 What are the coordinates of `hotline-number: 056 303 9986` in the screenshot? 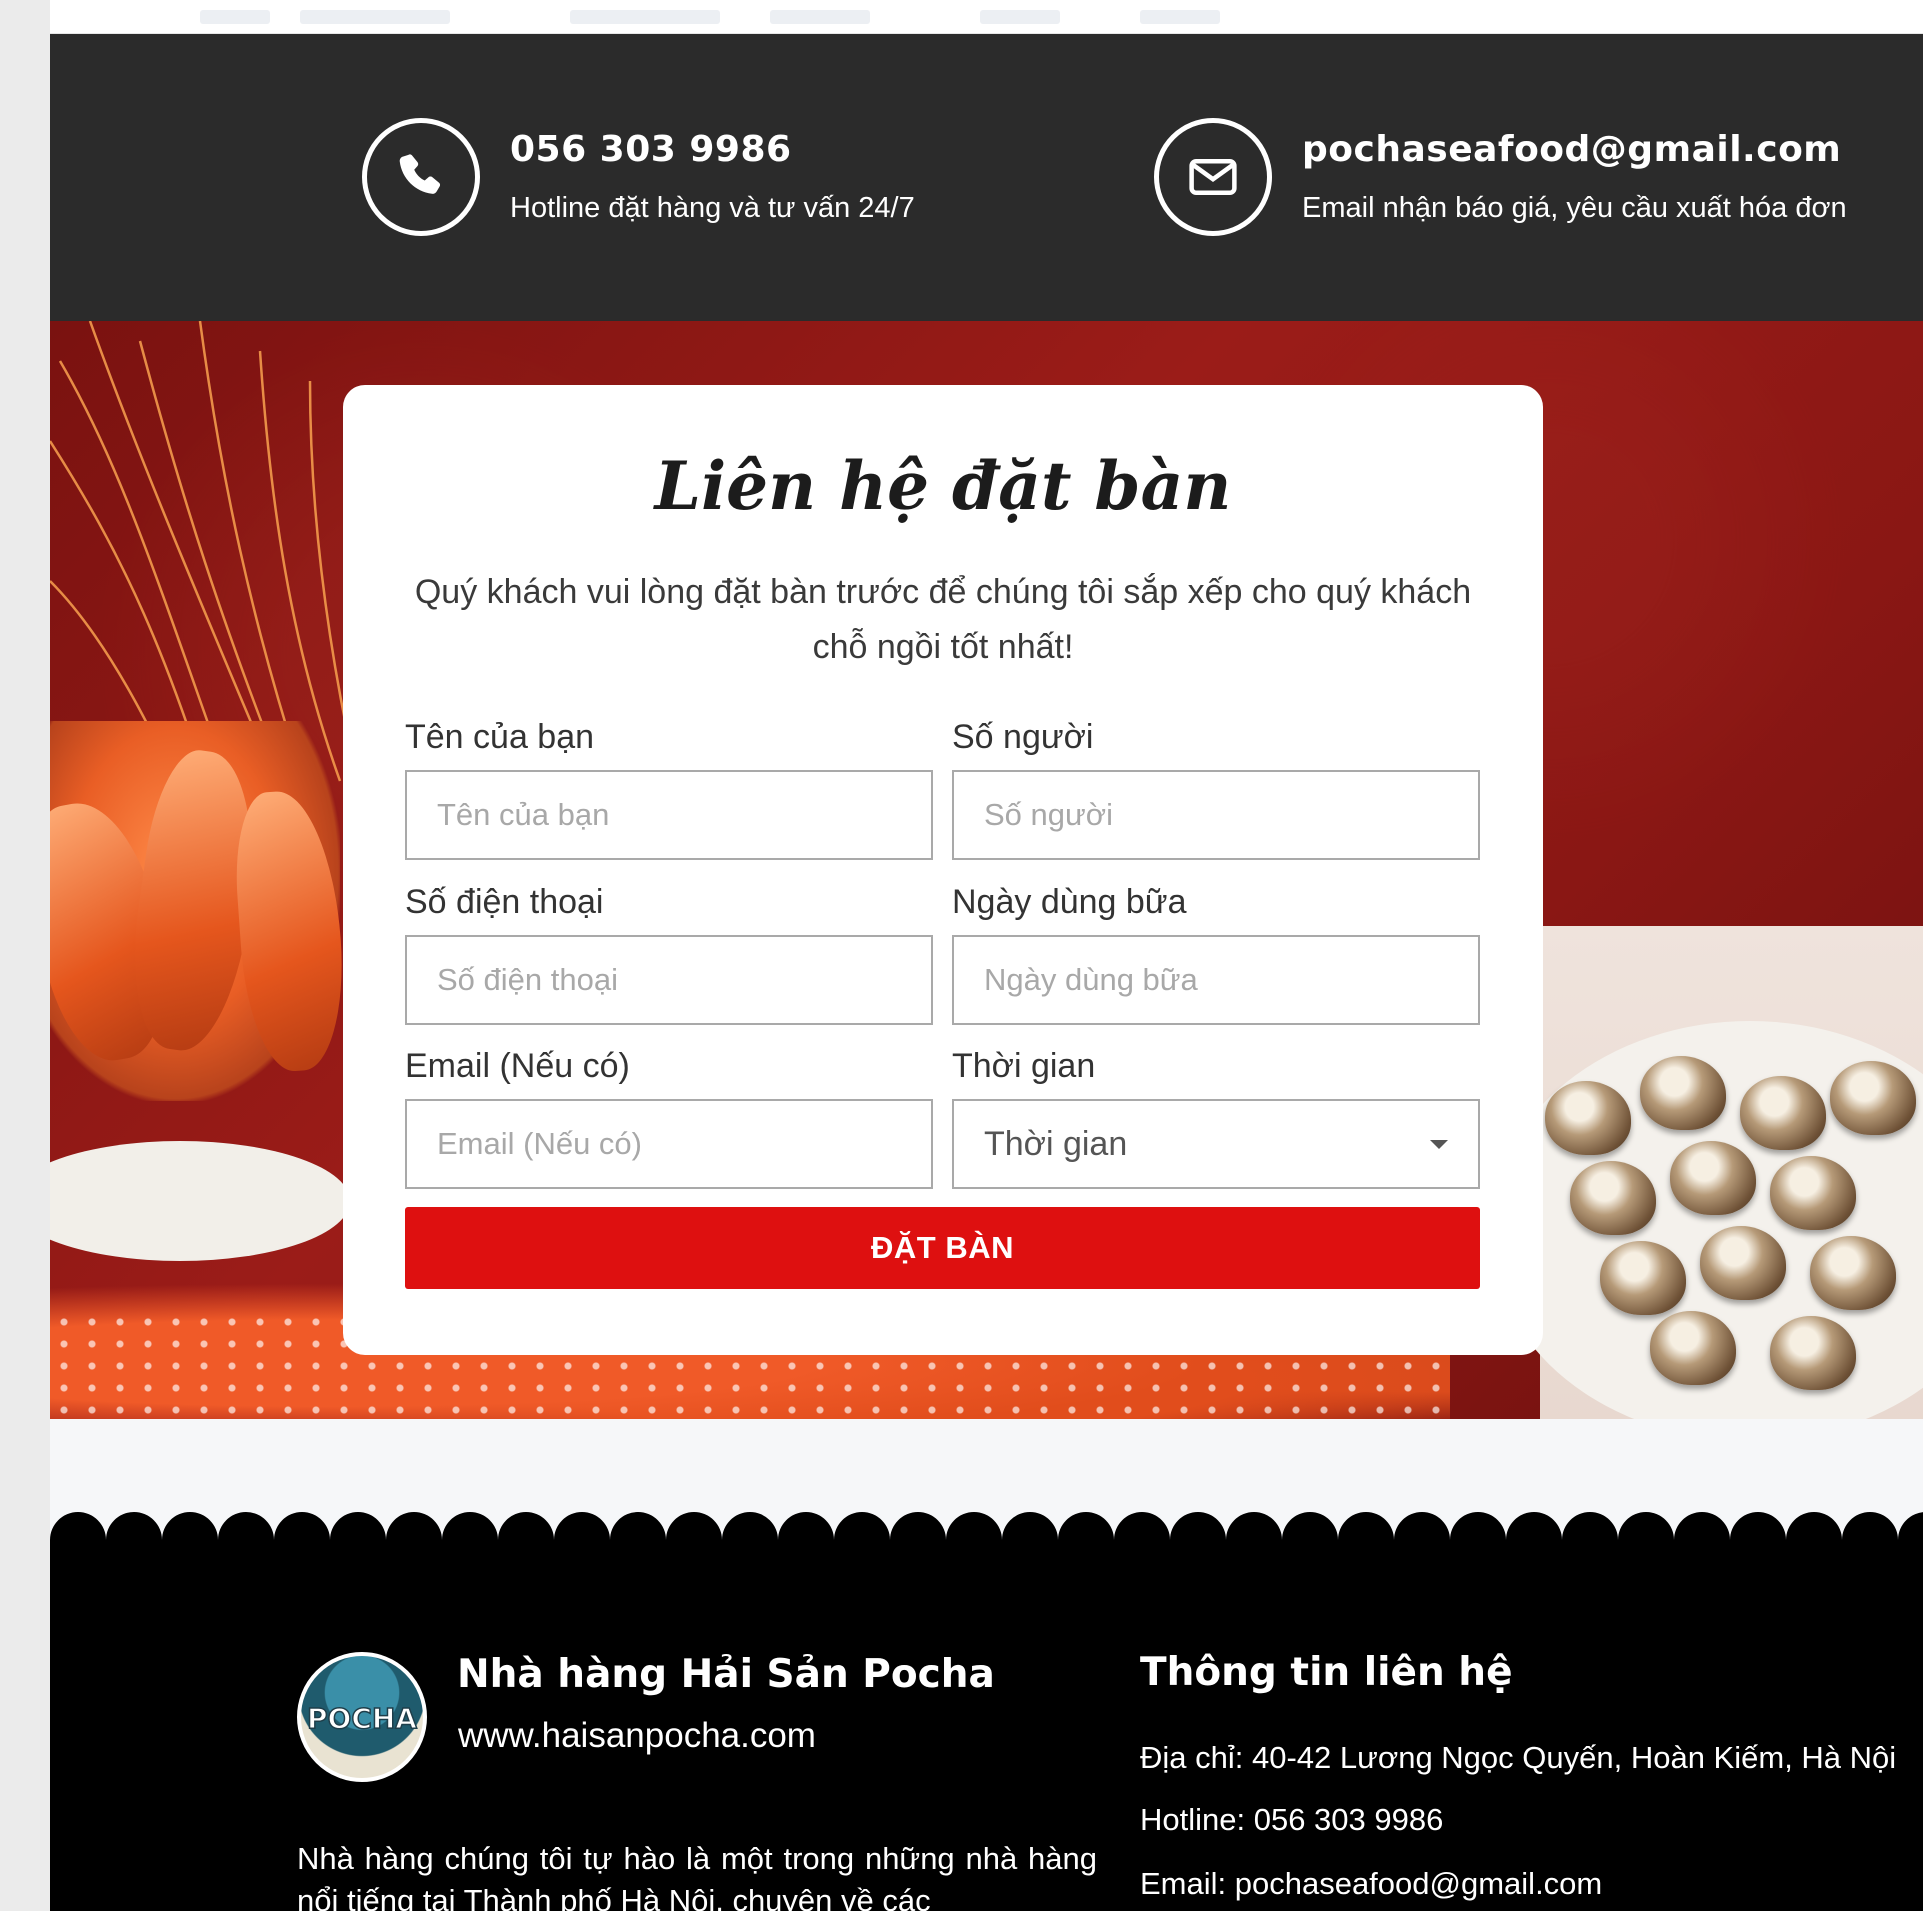 It's located at (712, 149).